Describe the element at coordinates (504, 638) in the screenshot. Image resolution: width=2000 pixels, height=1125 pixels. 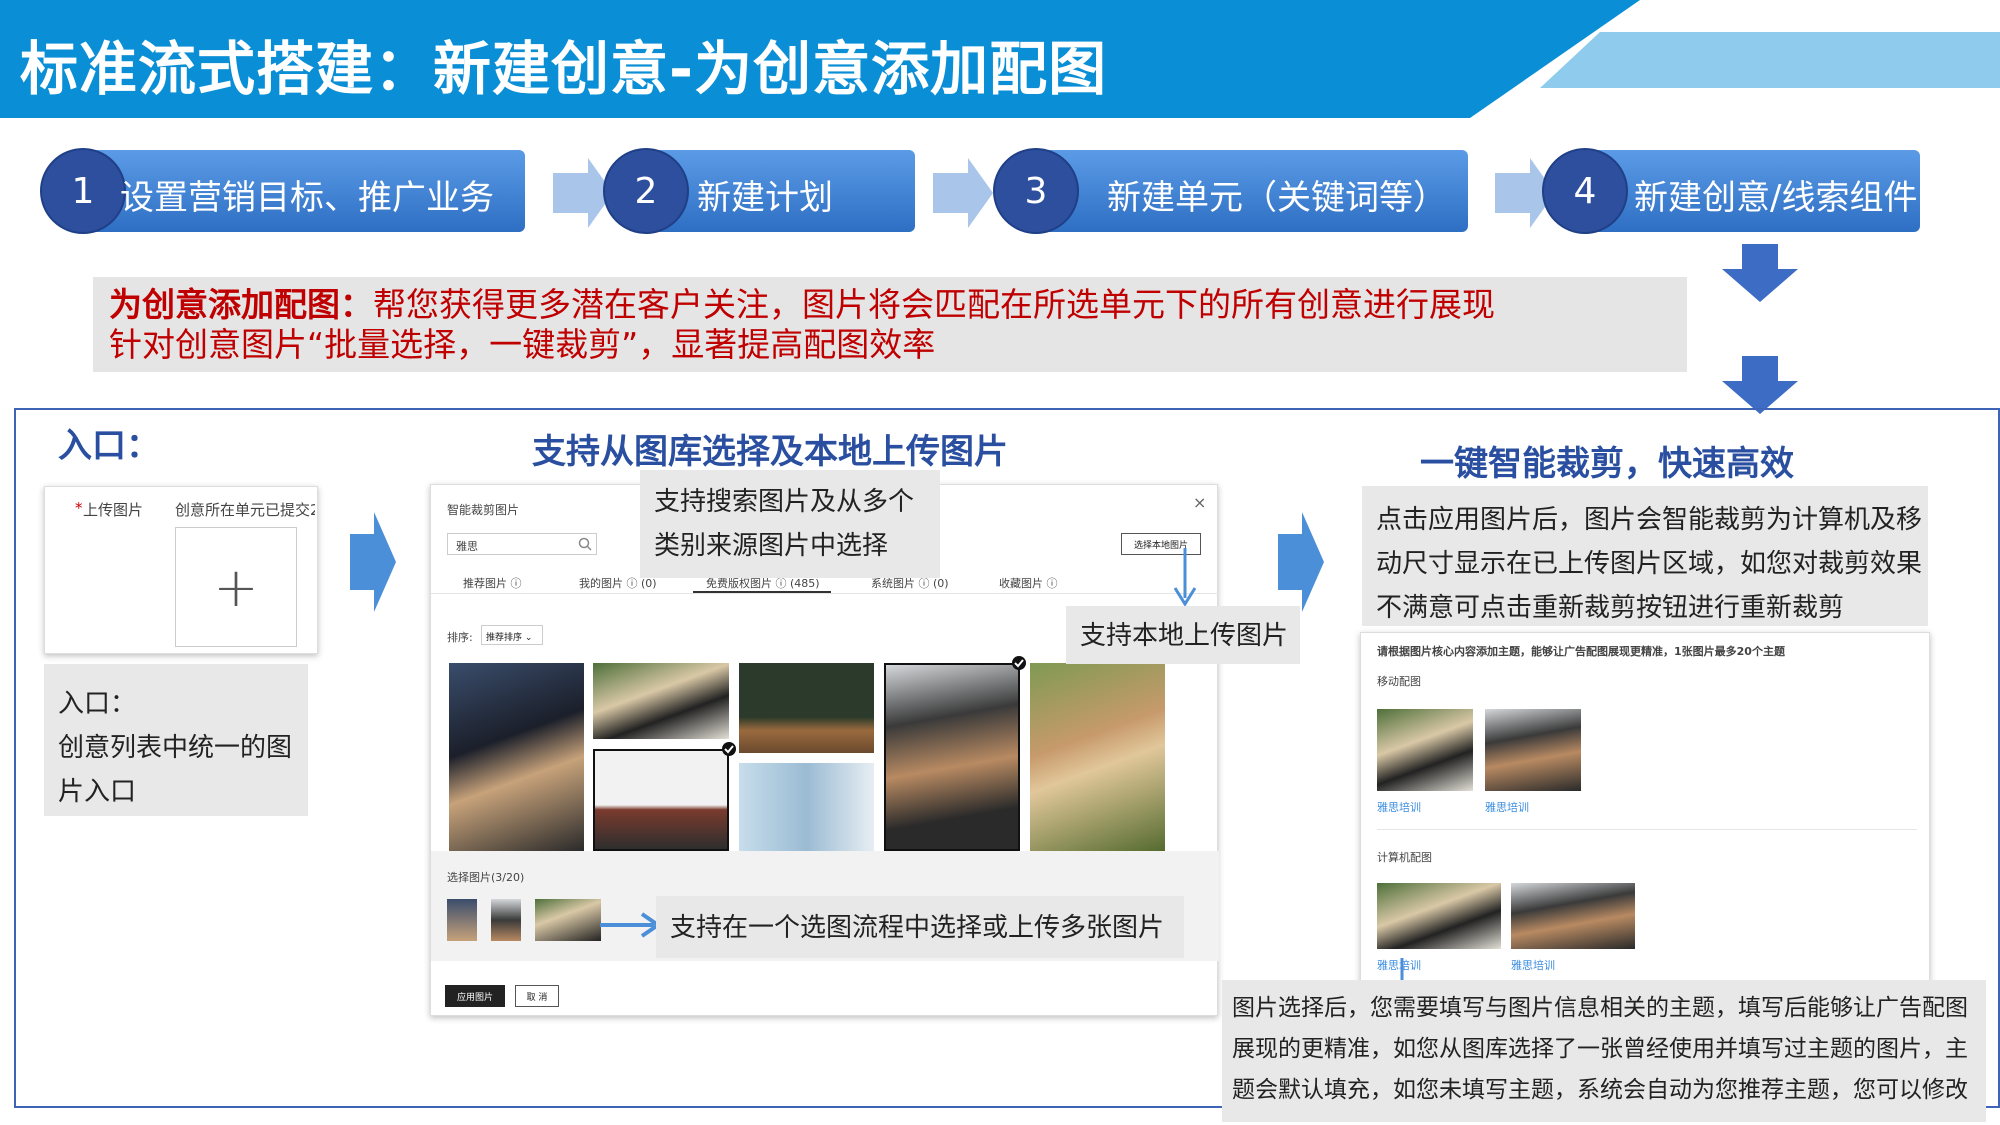
I see `sort-value: 推荐排序` at that location.